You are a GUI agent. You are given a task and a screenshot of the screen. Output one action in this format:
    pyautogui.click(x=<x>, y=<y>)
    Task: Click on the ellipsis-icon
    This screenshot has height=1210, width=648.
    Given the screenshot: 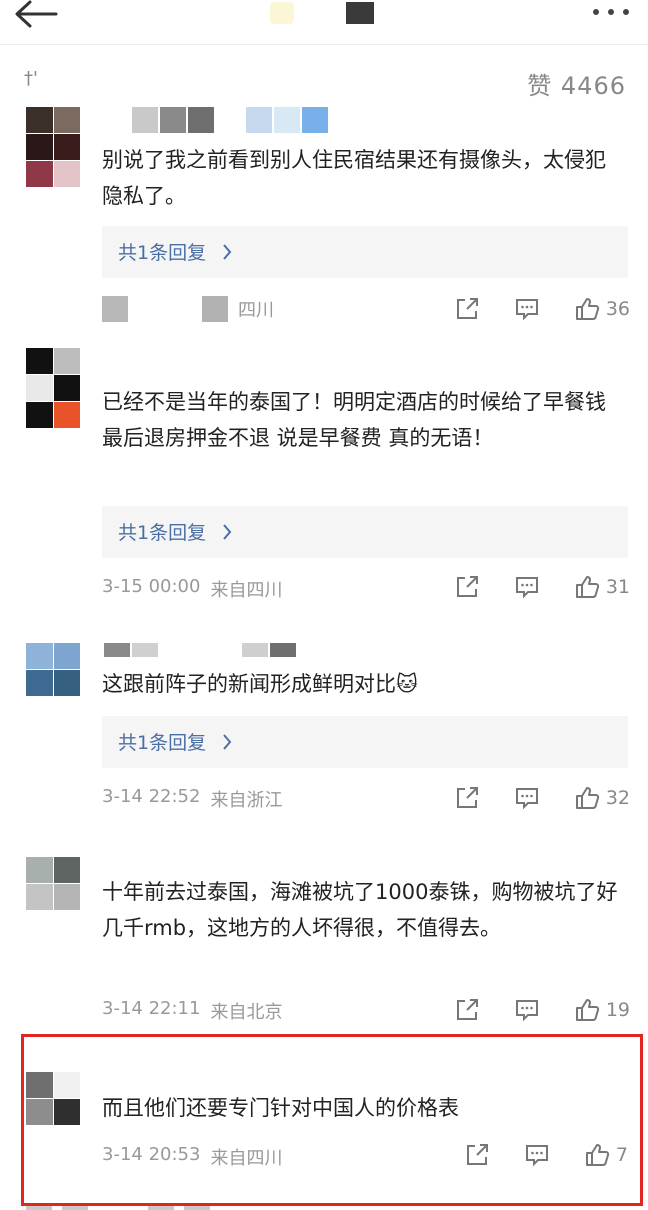 What is the action you would take?
    pyautogui.click(x=611, y=12)
    